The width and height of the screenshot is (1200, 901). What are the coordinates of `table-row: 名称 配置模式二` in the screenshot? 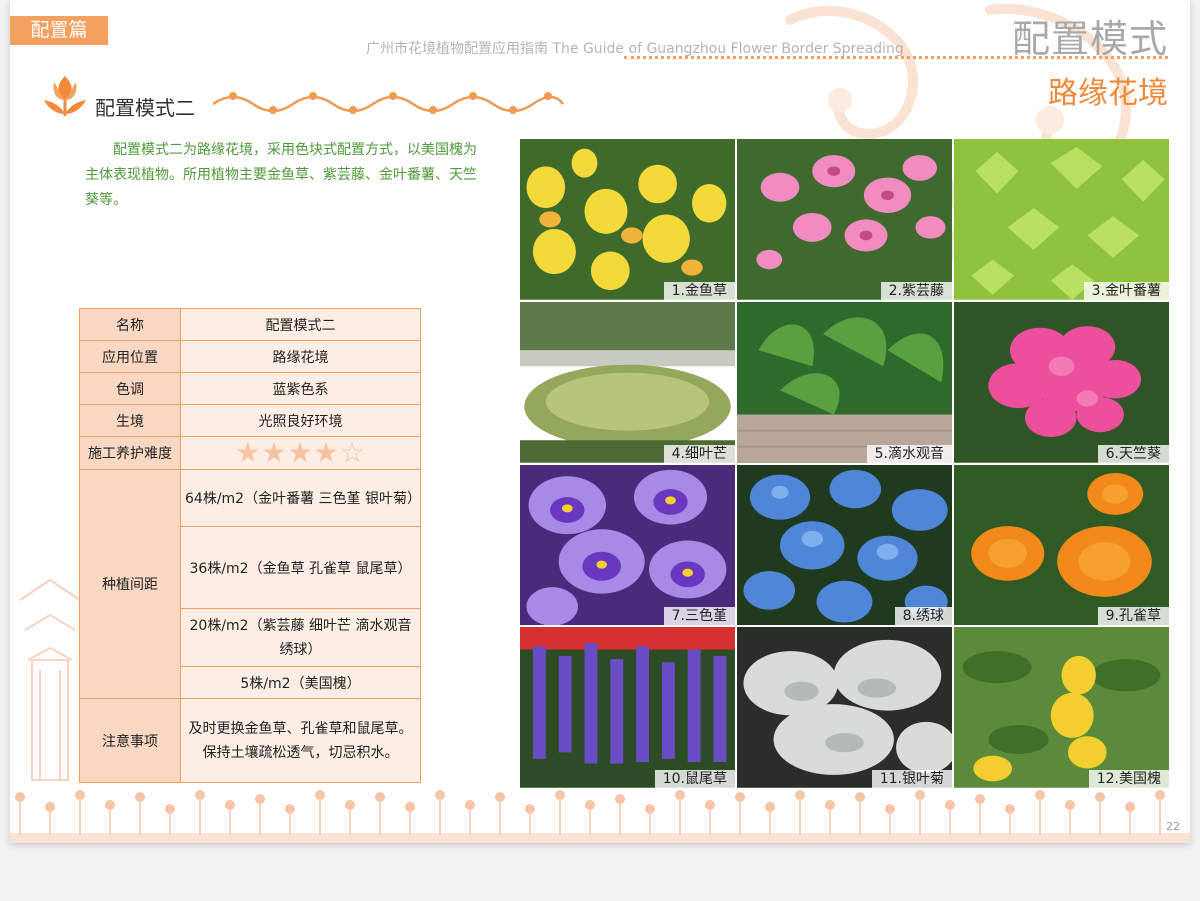 It's located at (250, 324).